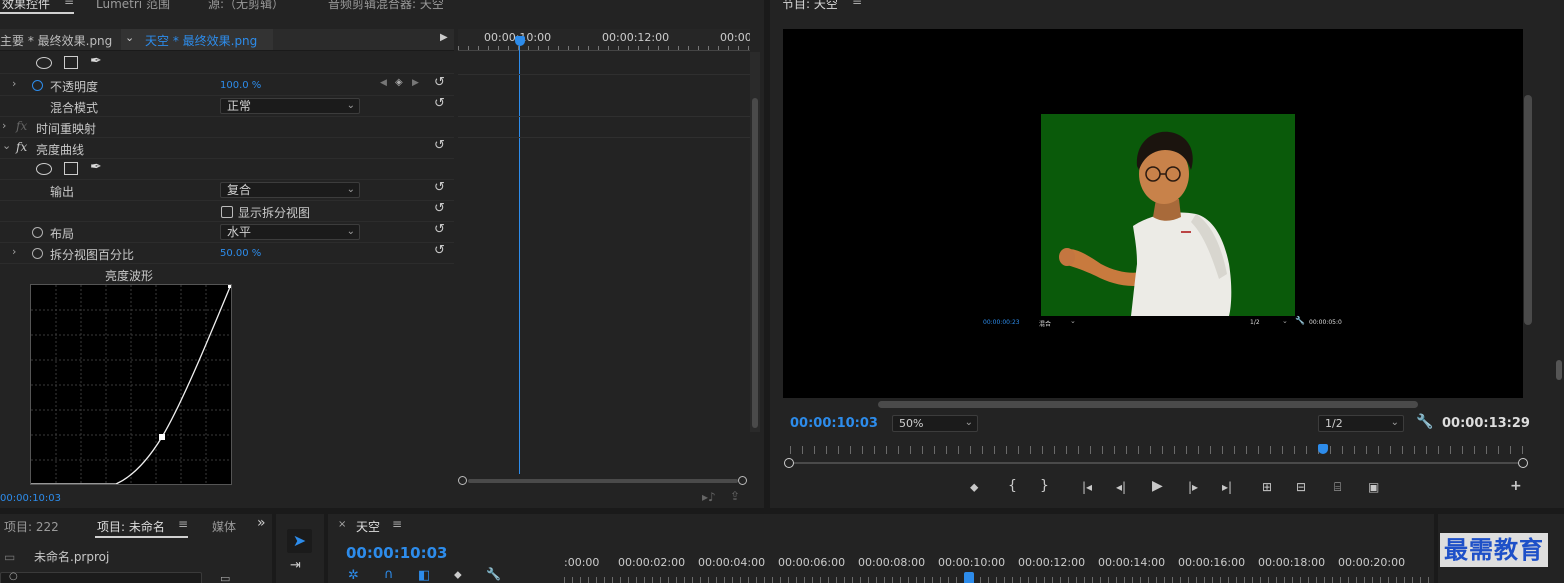  Describe the element at coordinates (383, 83) in the screenshot. I see `prev-keyframe-icon: ◀` at that location.